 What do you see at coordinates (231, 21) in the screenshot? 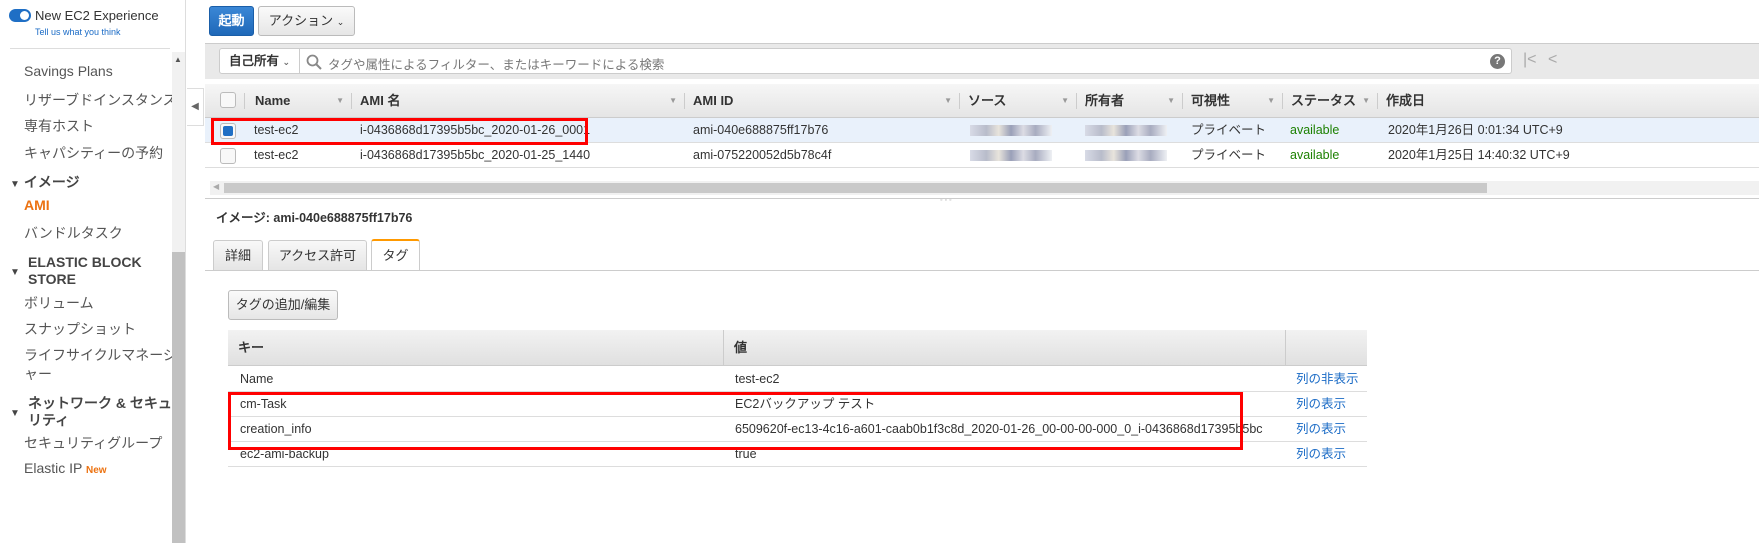
I see `launch-button: 起動` at bounding box center [231, 21].